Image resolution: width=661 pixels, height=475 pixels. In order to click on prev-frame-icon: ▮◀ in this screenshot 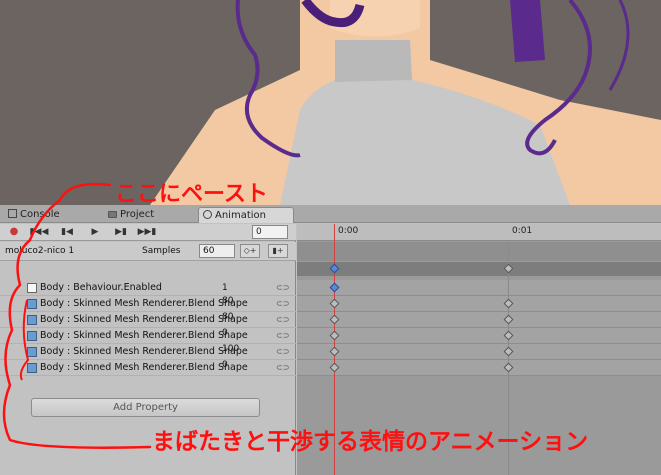, I will do `click(67, 232)`.